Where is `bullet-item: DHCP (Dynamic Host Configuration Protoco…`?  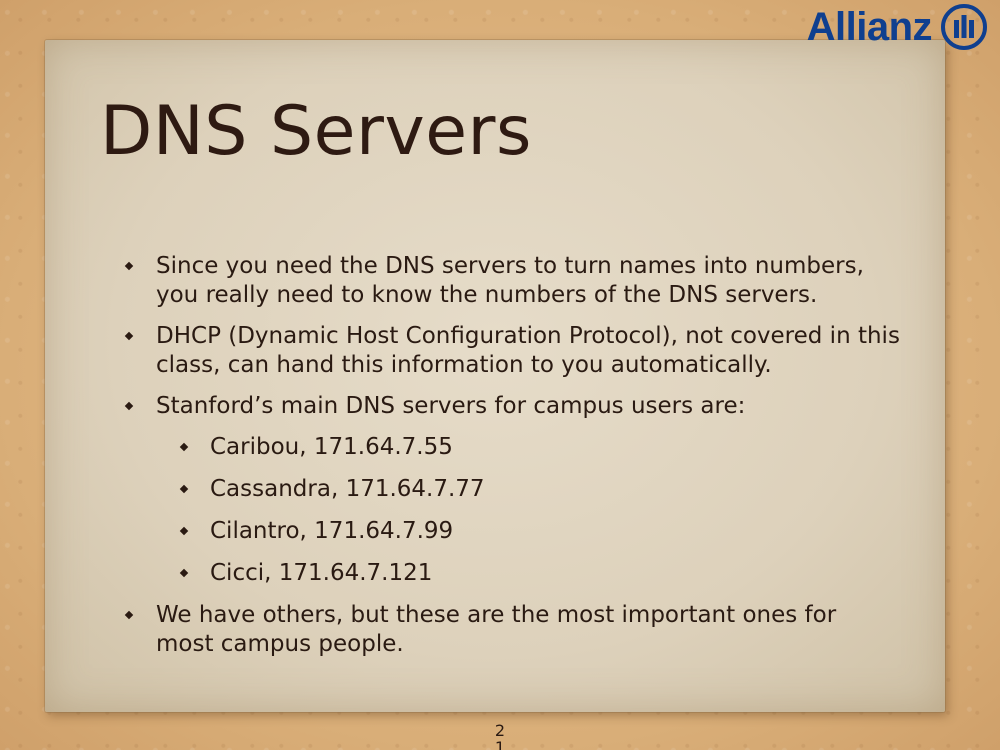 bullet-item: DHCP (Dynamic Host Configuration Protoco… is located at coordinates (510, 351).